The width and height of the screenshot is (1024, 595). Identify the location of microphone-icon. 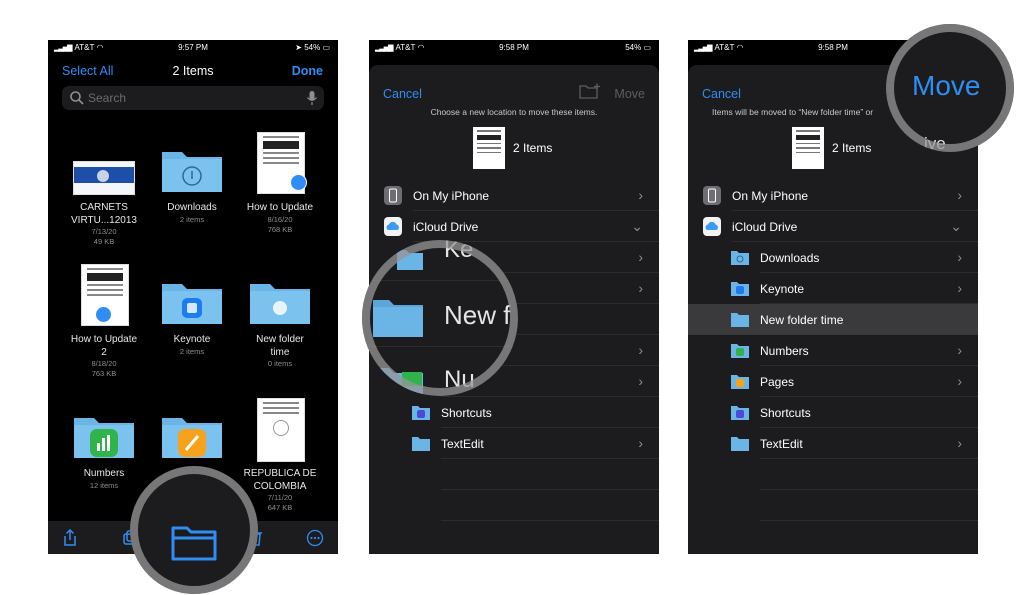
(312, 98).